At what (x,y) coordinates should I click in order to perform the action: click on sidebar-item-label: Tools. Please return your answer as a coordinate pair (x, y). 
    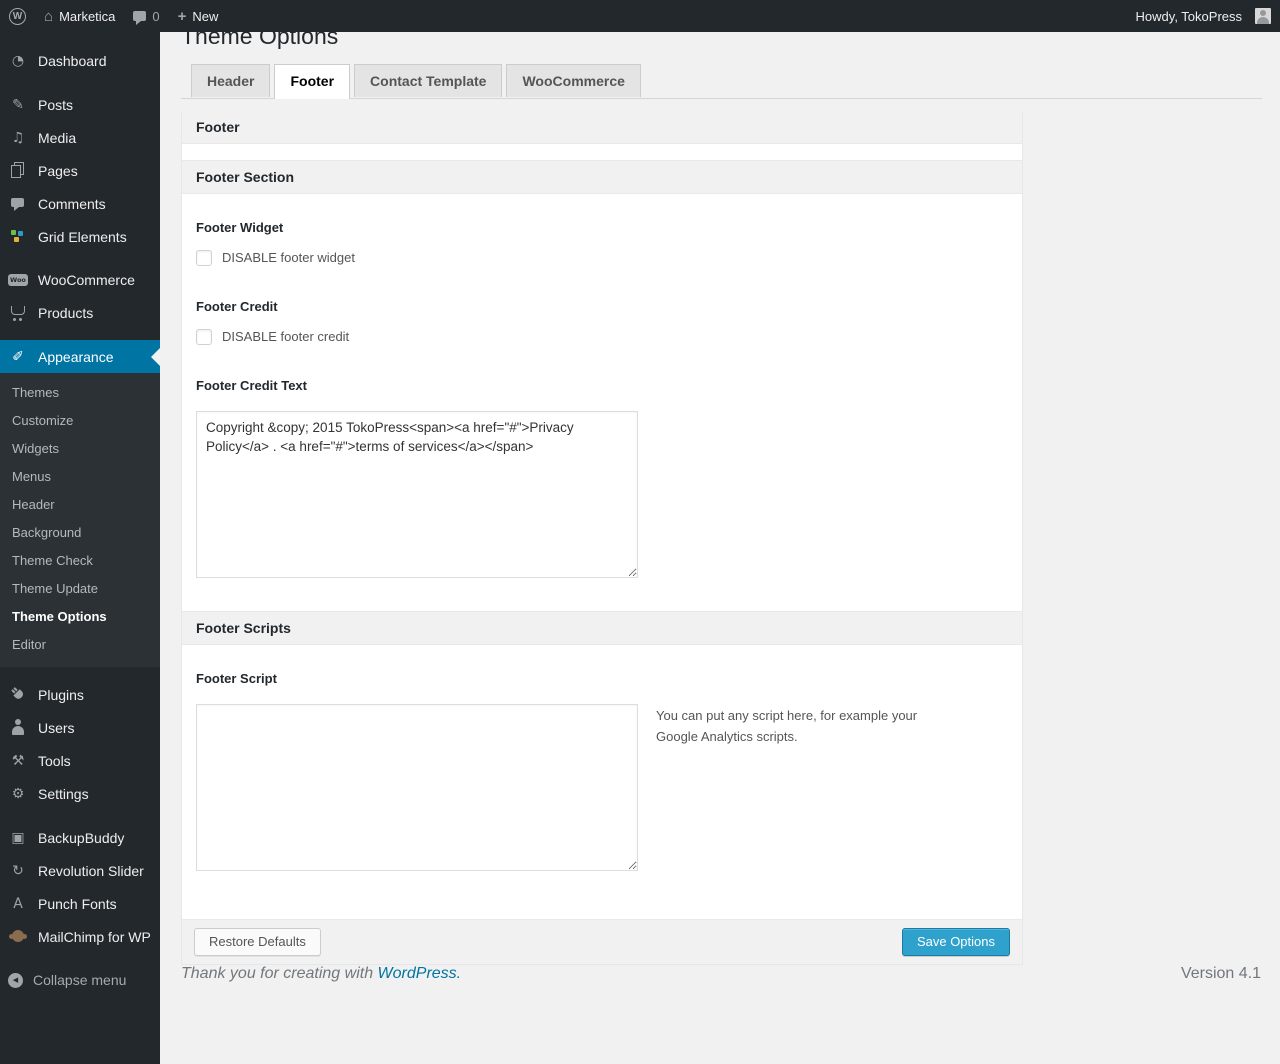
    Looking at the image, I should click on (54, 760).